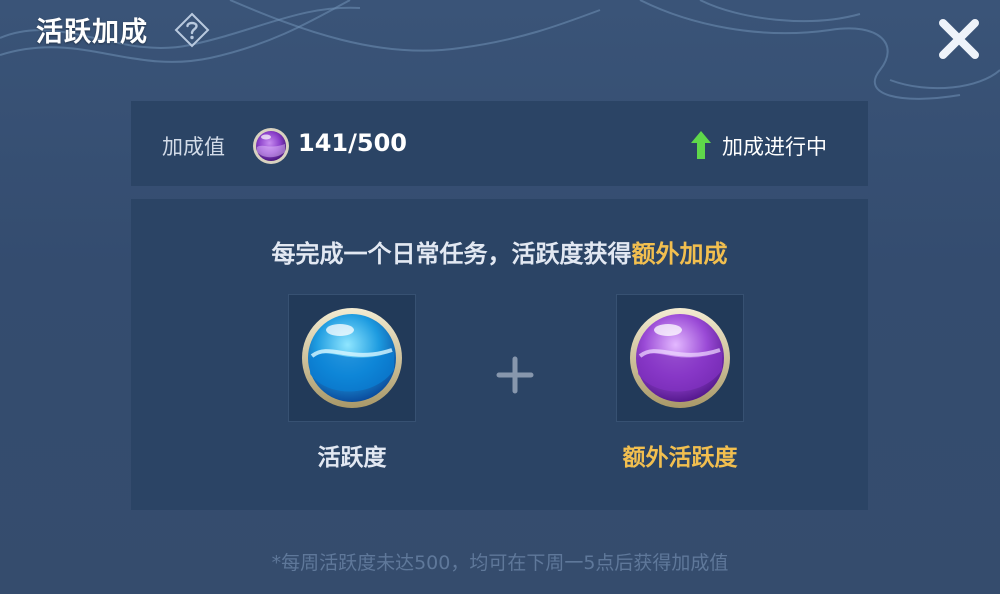 The width and height of the screenshot is (1000, 594). Describe the element at coordinates (515, 375) in the screenshot. I see `plus-icon` at that location.